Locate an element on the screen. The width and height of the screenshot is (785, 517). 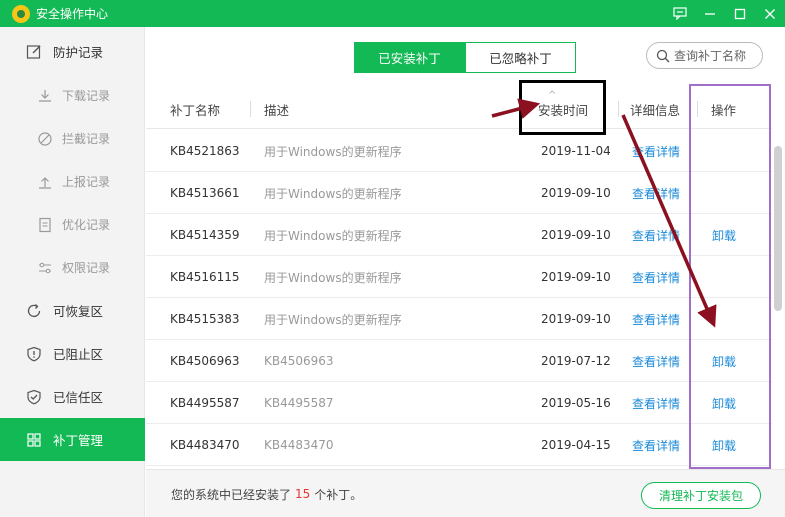
window-title: 安全操作中心 is located at coordinates (72, 14).